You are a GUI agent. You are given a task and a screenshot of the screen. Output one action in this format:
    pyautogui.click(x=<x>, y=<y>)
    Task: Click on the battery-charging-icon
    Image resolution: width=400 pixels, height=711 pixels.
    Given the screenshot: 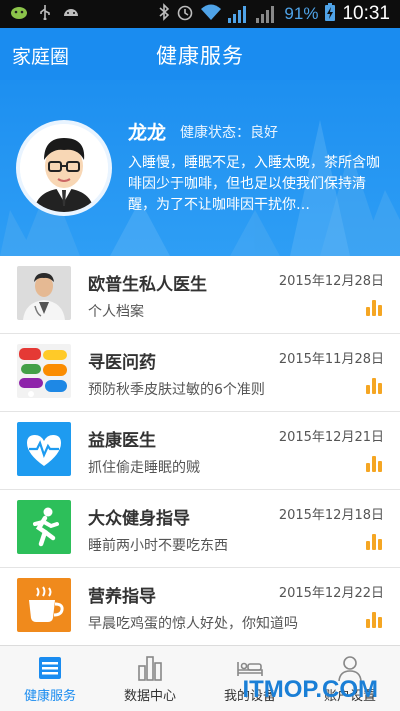 What is the action you would take?
    pyautogui.click(x=330, y=14)
    